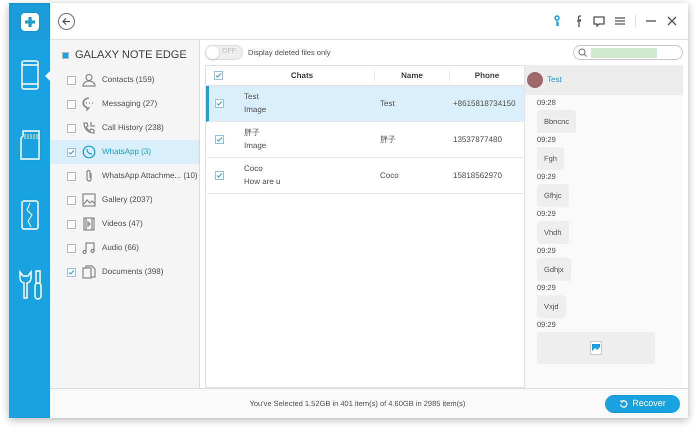 Image resolution: width=697 pixels, height=433 pixels. I want to click on device-name: GALAXY NOTE EDGE, so click(131, 55).